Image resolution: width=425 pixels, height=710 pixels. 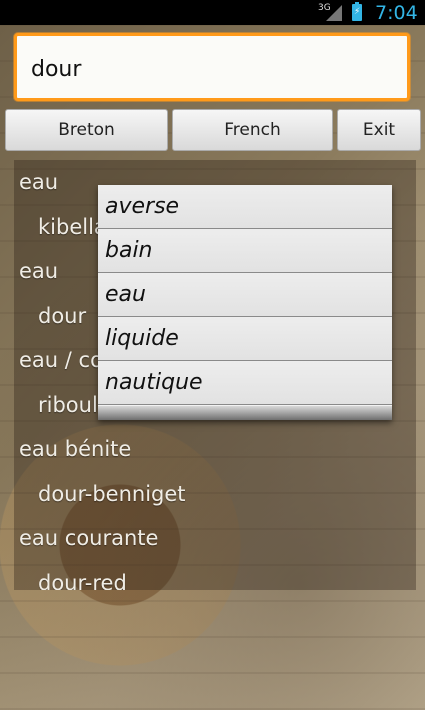 I want to click on signal-icon, so click(x=334, y=13).